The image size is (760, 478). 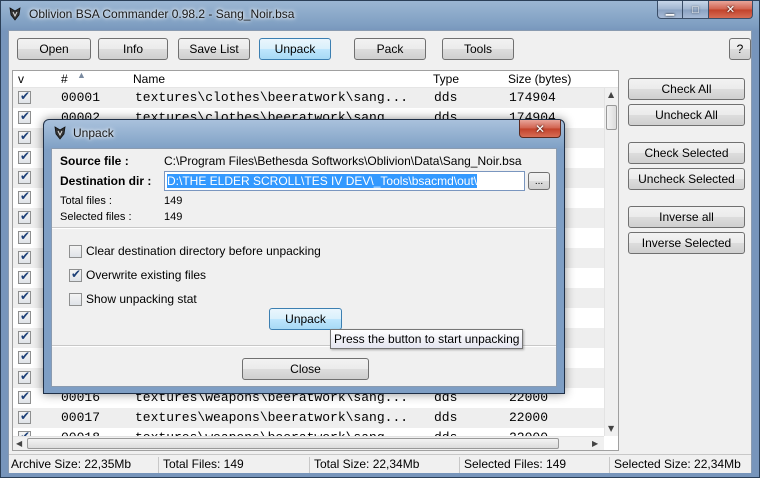 What do you see at coordinates (539, 79) in the screenshot?
I see `column-header-size: Size (bytes)` at bounding box center [539, 79].